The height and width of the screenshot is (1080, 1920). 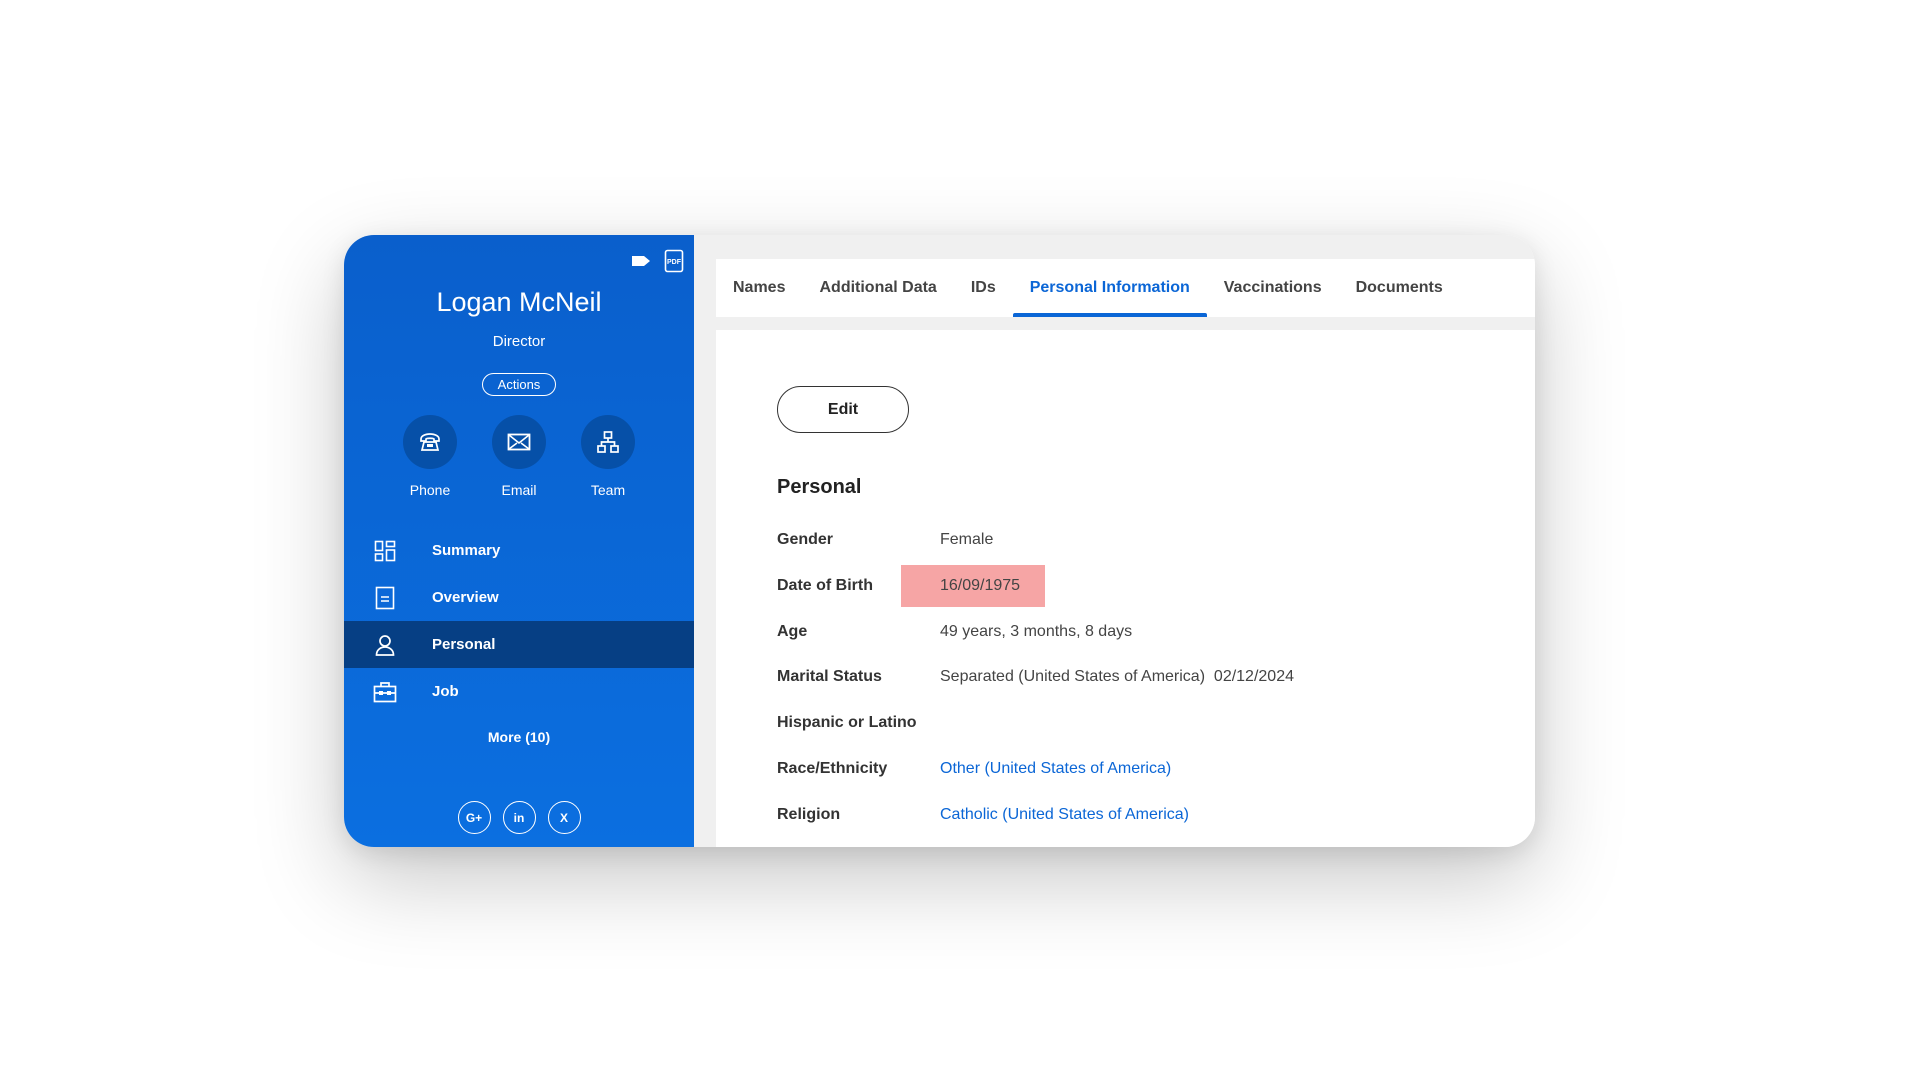 I want to click on sidebar-item-overview: Overview, so click(x=519, y=597).